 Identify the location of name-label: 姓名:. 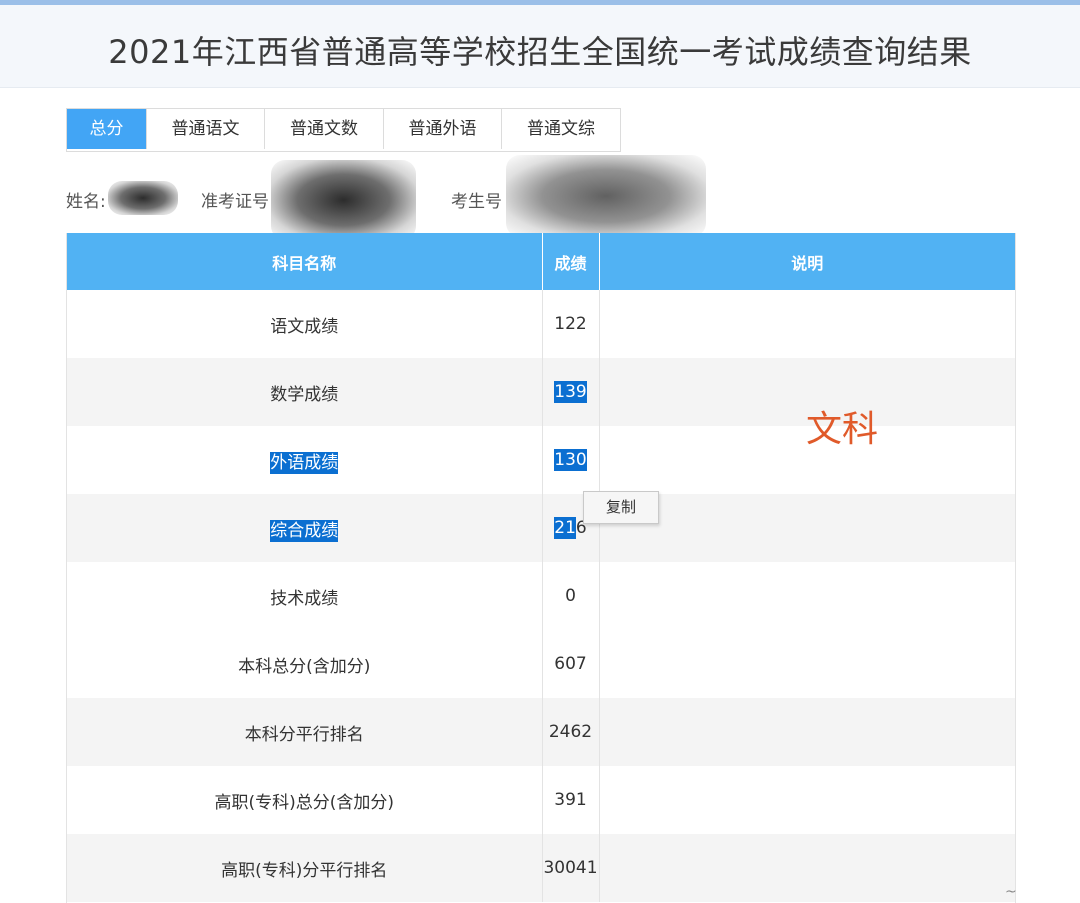
(86, 202).